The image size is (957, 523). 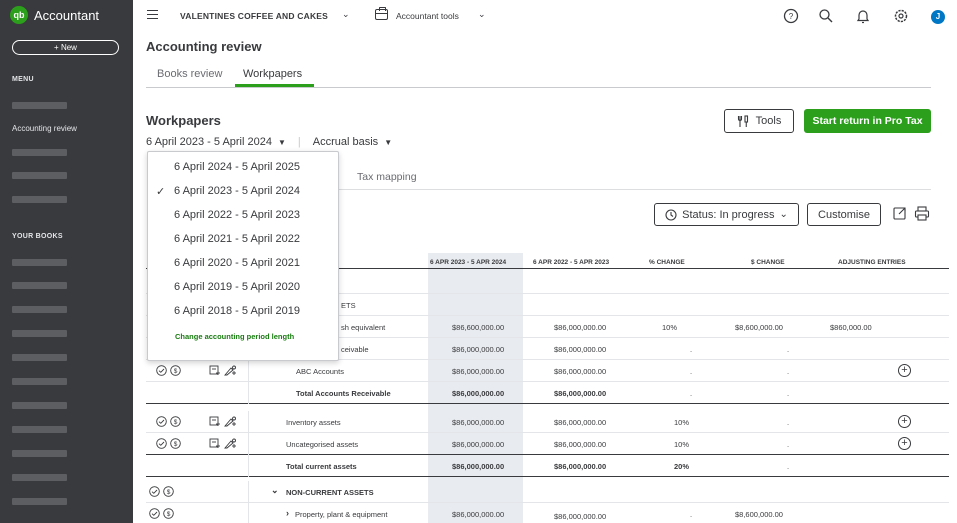 I want to click on expand-right-icon: ›, so click(x=287, y=513).